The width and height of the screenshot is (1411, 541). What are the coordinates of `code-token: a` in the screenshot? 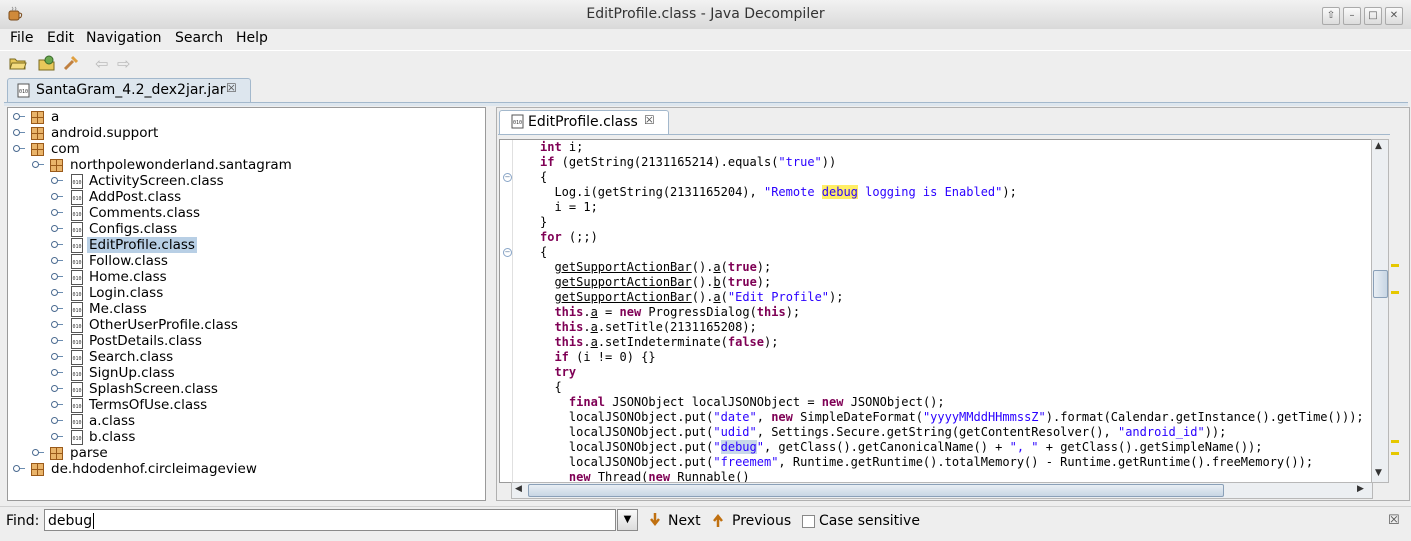 It's located at (594, 342).